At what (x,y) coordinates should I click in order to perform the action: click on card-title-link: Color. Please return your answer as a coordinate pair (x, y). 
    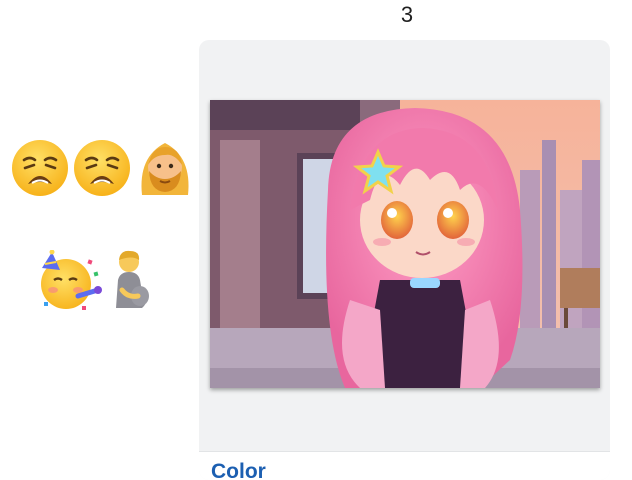
    Looking at the image, I should click on (238, 470).